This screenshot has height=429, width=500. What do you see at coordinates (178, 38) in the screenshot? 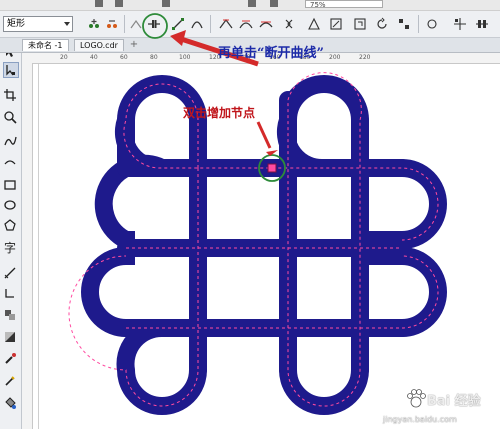
I see `annotation-arrow-head` at bounding box center [178, 38].